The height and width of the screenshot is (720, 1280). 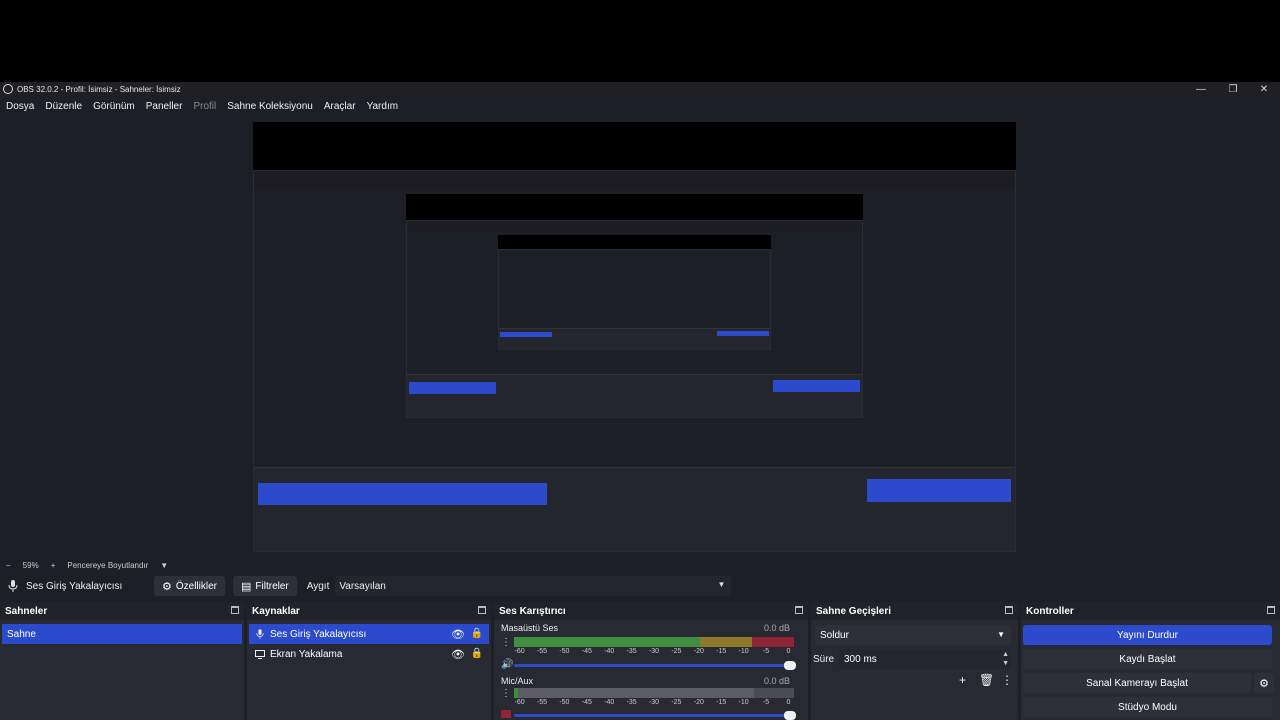 What do you see at coordinates (8, 89) in the screenshot?
I see `obs-logo-icon` at bounding box center [8, 89].